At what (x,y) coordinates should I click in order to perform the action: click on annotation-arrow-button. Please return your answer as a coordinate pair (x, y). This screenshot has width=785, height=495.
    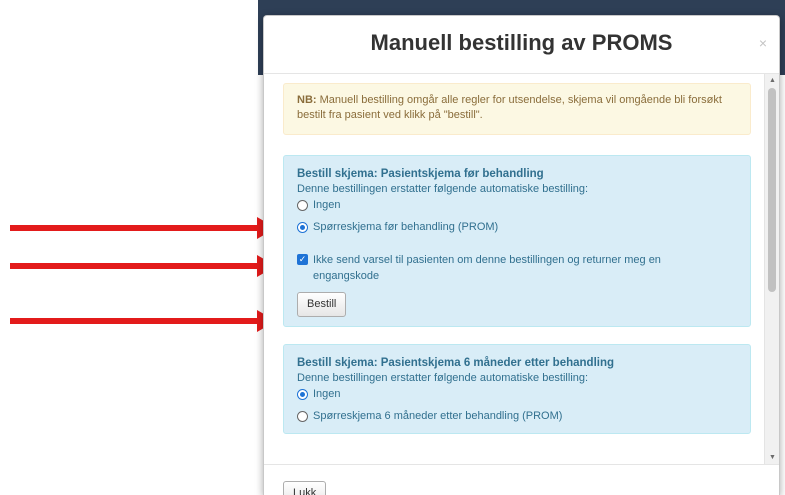
    Looking at the image, I should click on (143, 321).